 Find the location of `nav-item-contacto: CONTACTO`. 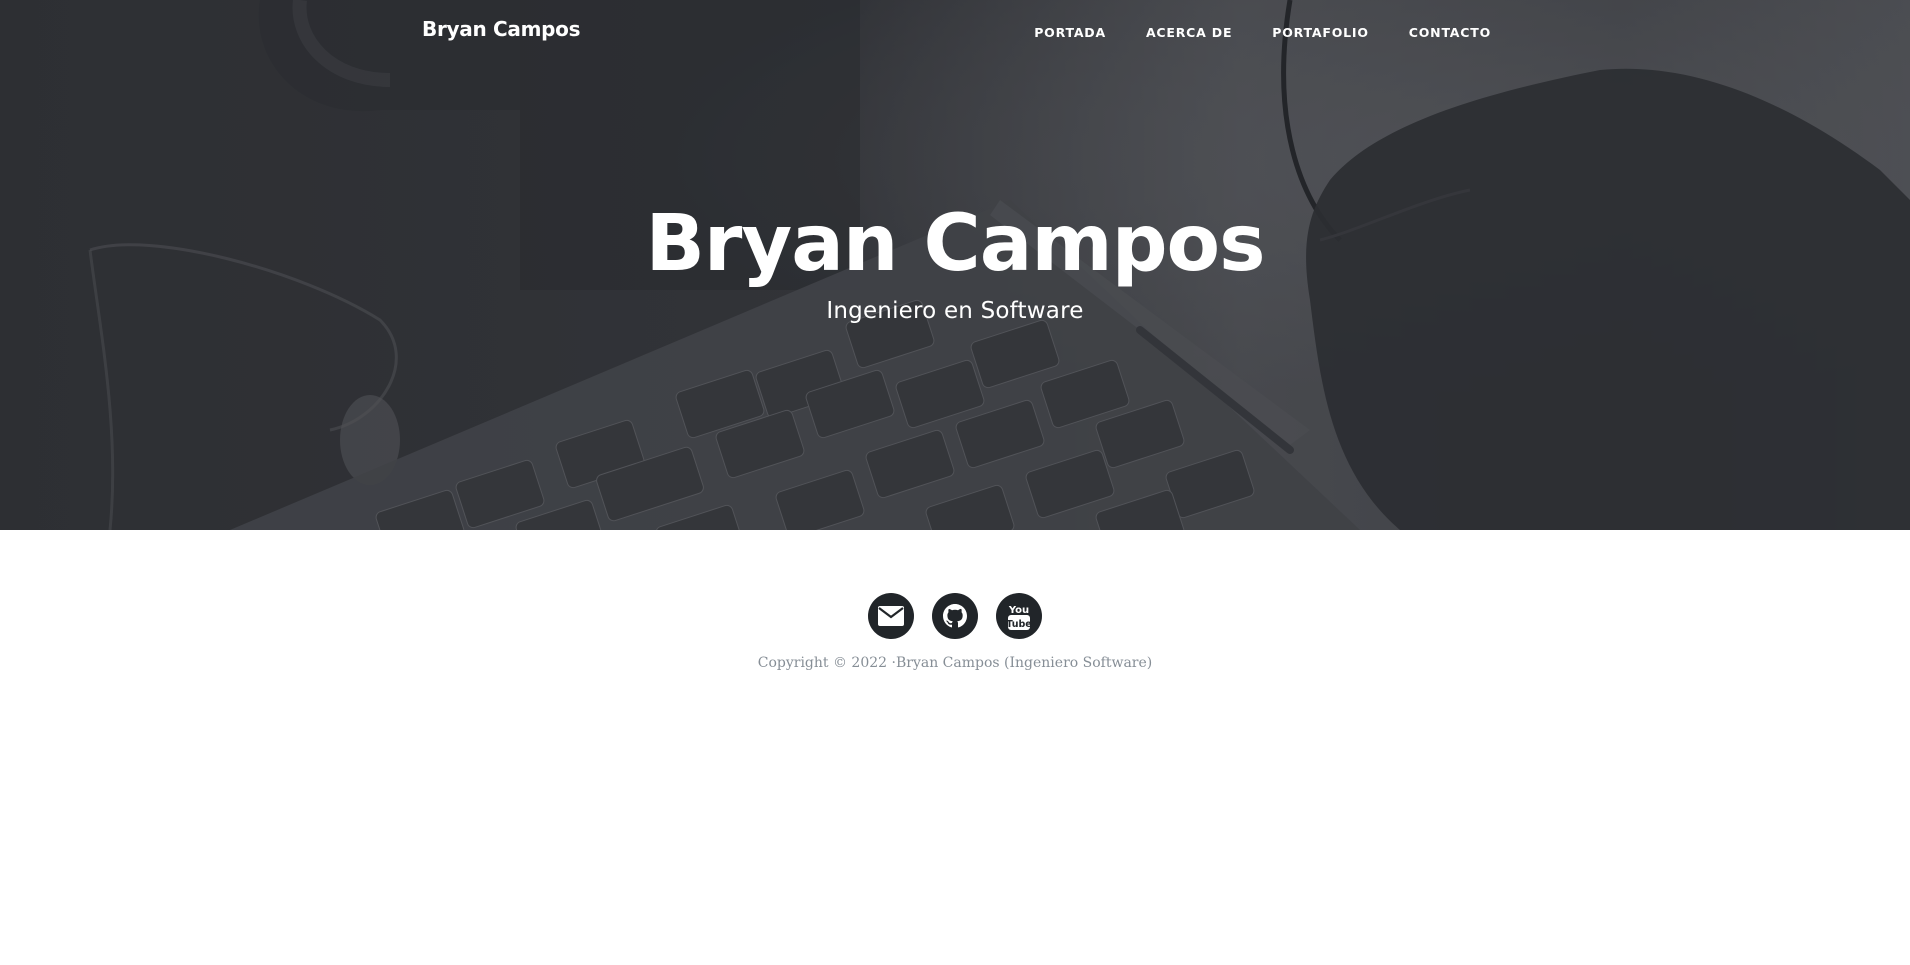

nav-item-contacto: CONTACTO is located at coordinates (1450, 31).